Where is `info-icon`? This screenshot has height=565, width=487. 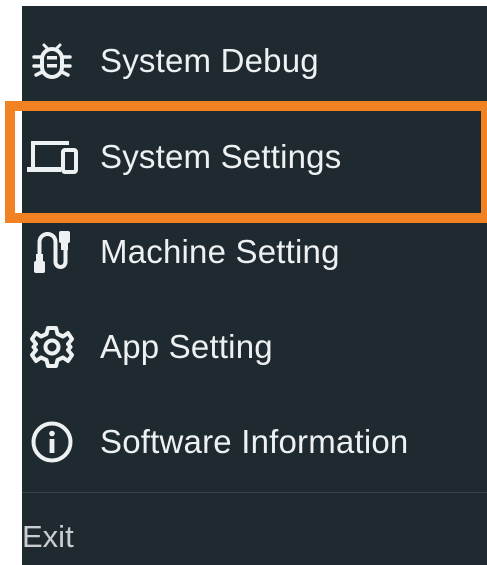 info-icon is located at coordinates (52, 442).